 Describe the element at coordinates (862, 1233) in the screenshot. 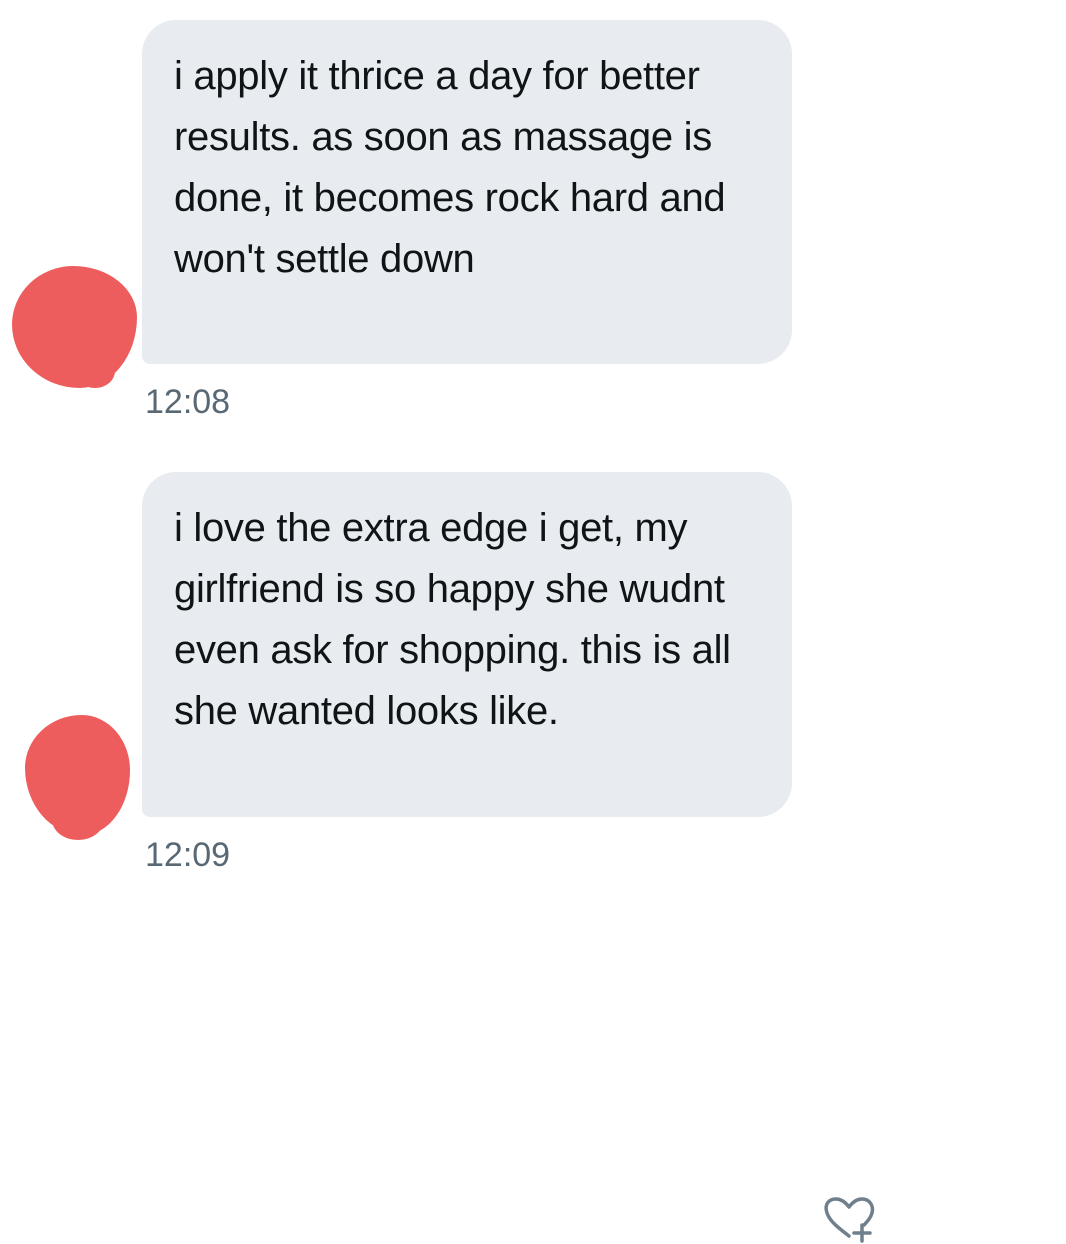

I see `plus-symbol` at that location.